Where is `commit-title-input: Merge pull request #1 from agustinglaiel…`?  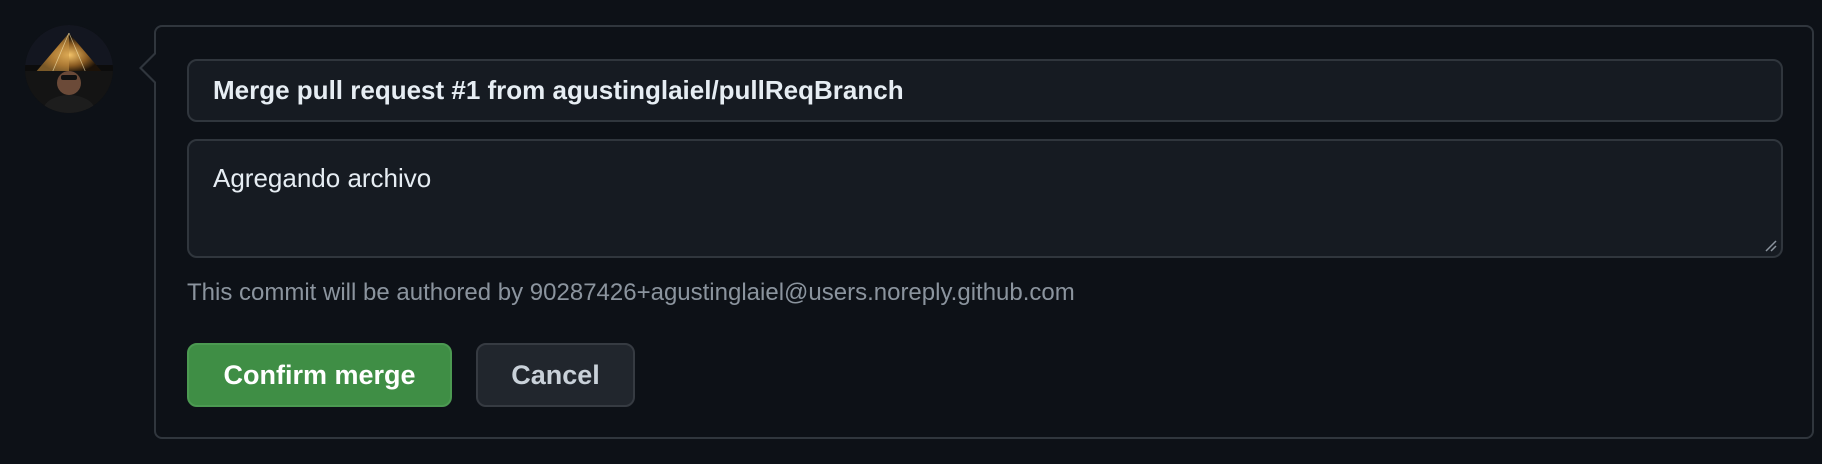 commit-title-input: Merge pull request #1 from agustinglaiel… is located at coordinates (985, 90).